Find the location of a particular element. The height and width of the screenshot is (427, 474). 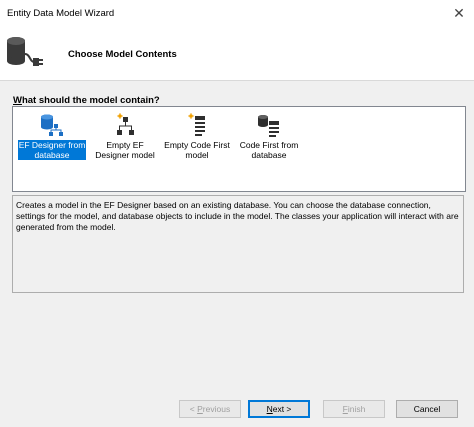

page-title: Choose Model Contents is located at coordinates (122, 54).